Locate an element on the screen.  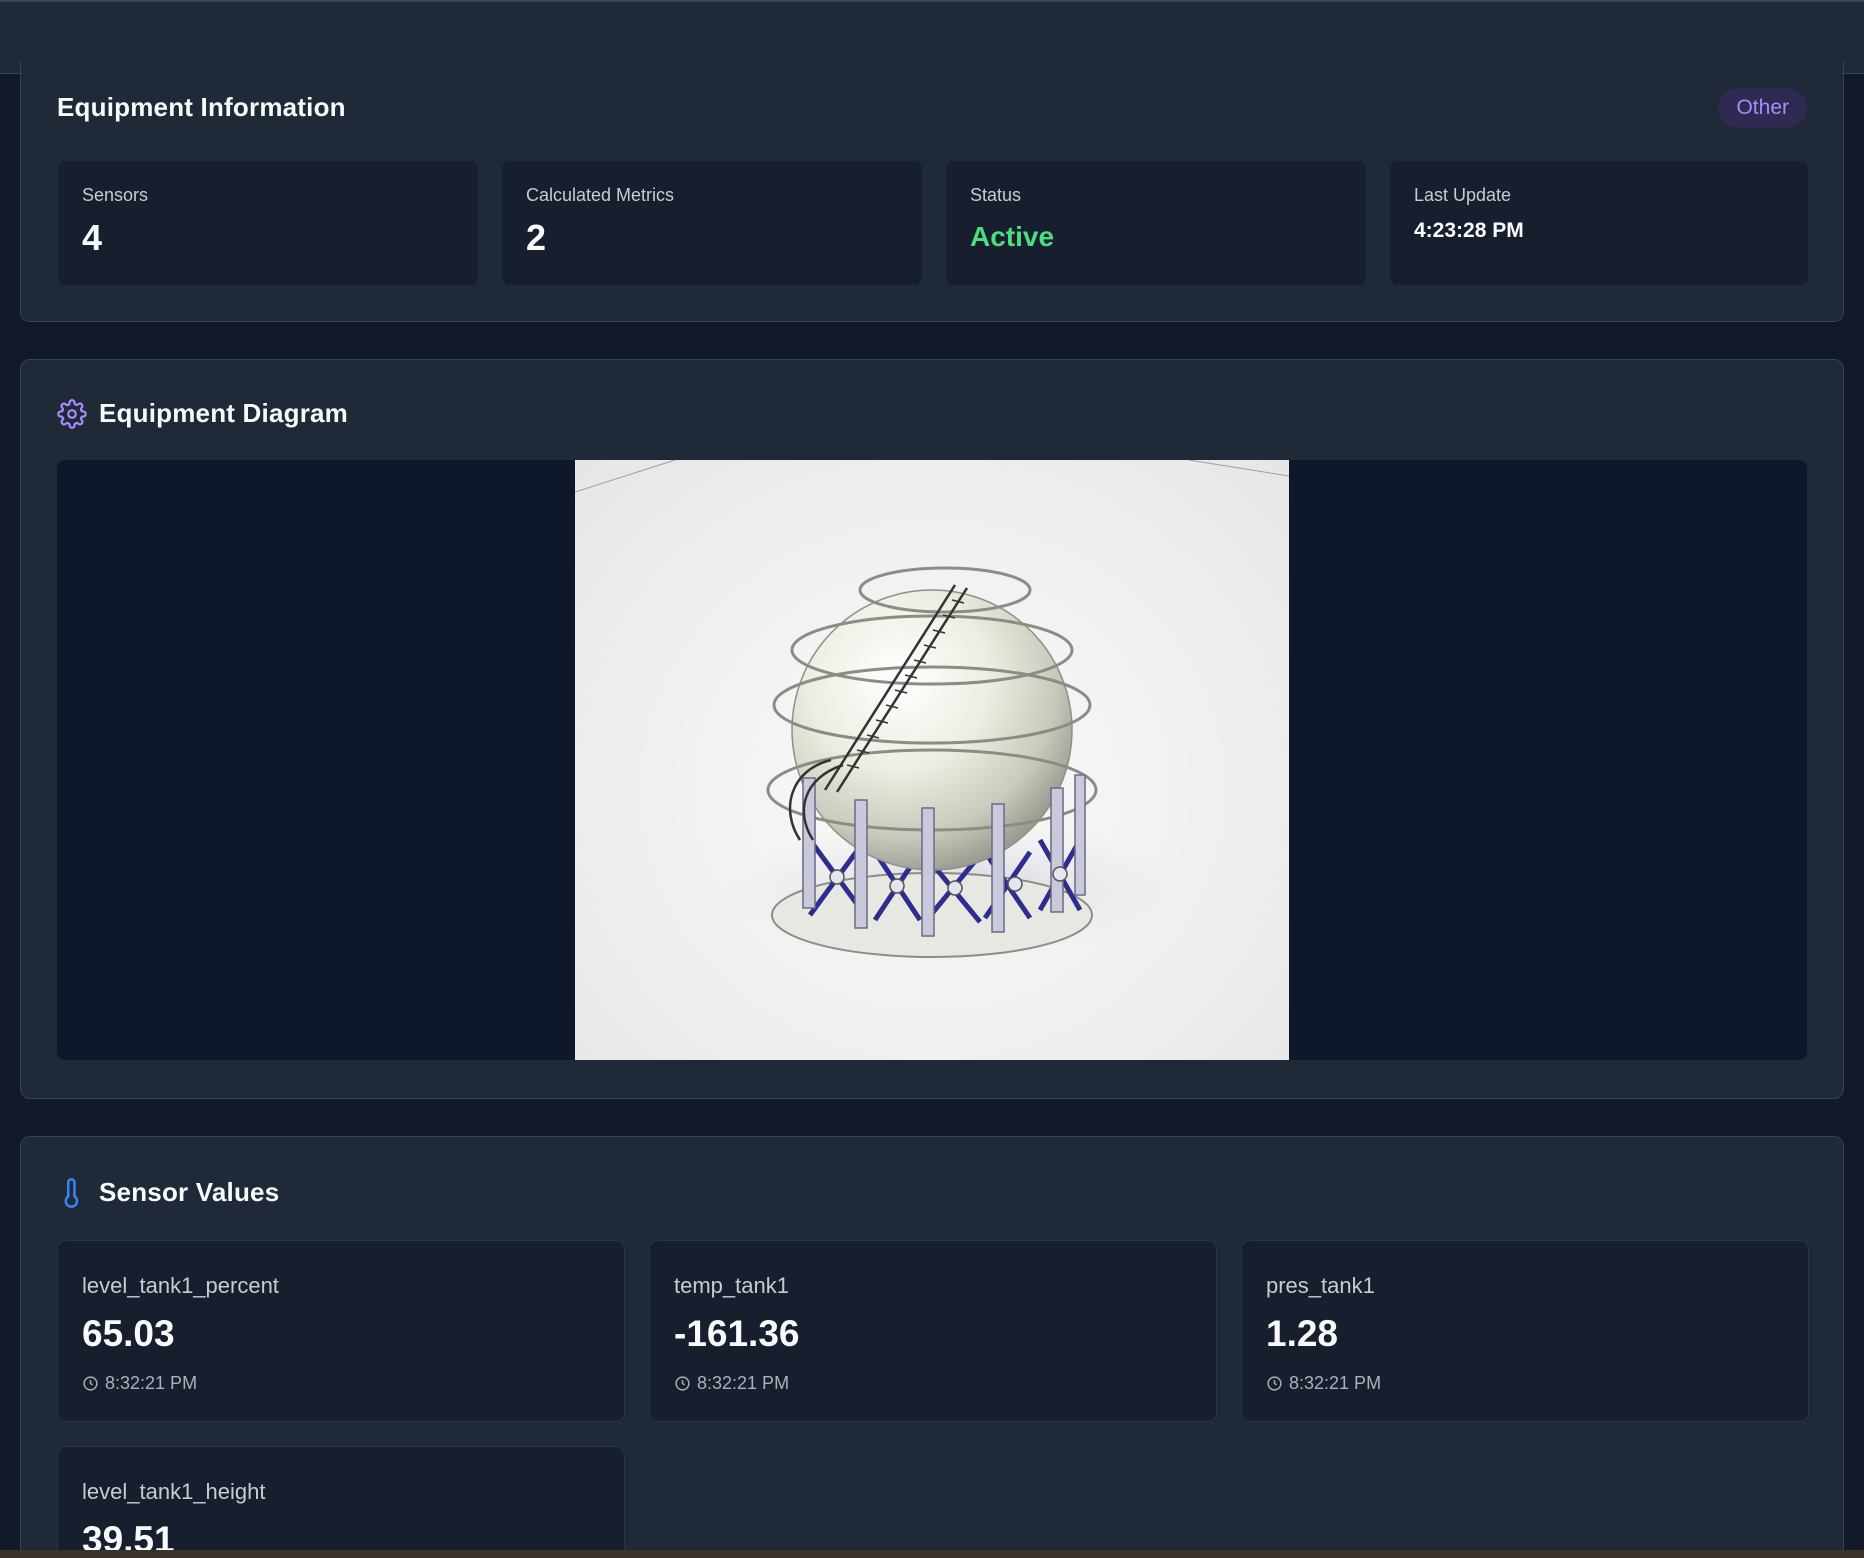
sensor-value: -161.36 is located at coordinates (737, 1333).